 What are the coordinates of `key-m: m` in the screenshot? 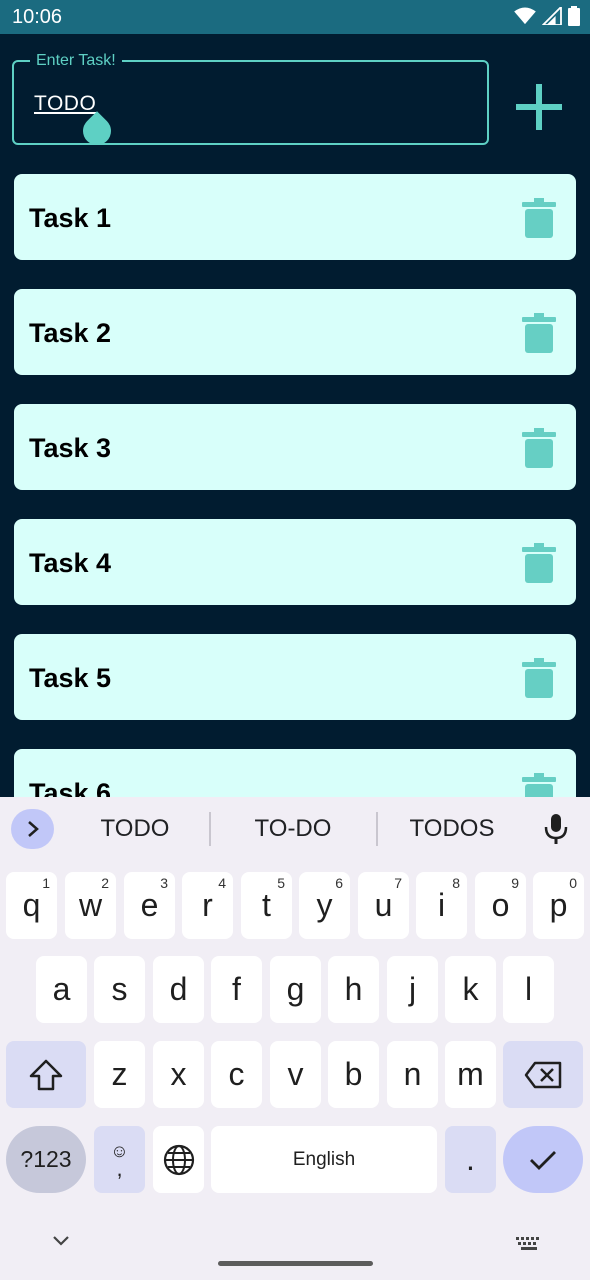 It's located at (470, 1074).